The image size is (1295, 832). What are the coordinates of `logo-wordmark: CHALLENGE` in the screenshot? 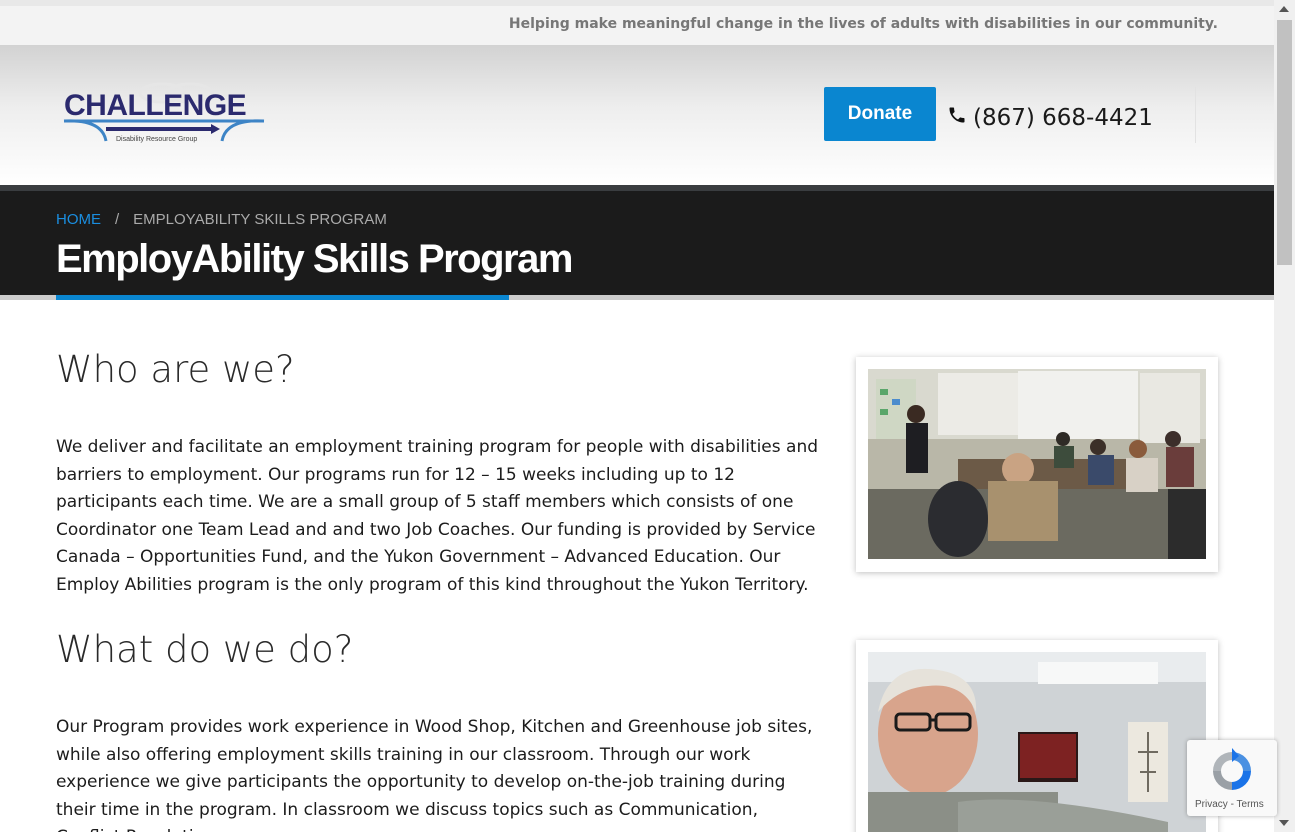 It's located at (155, 105).